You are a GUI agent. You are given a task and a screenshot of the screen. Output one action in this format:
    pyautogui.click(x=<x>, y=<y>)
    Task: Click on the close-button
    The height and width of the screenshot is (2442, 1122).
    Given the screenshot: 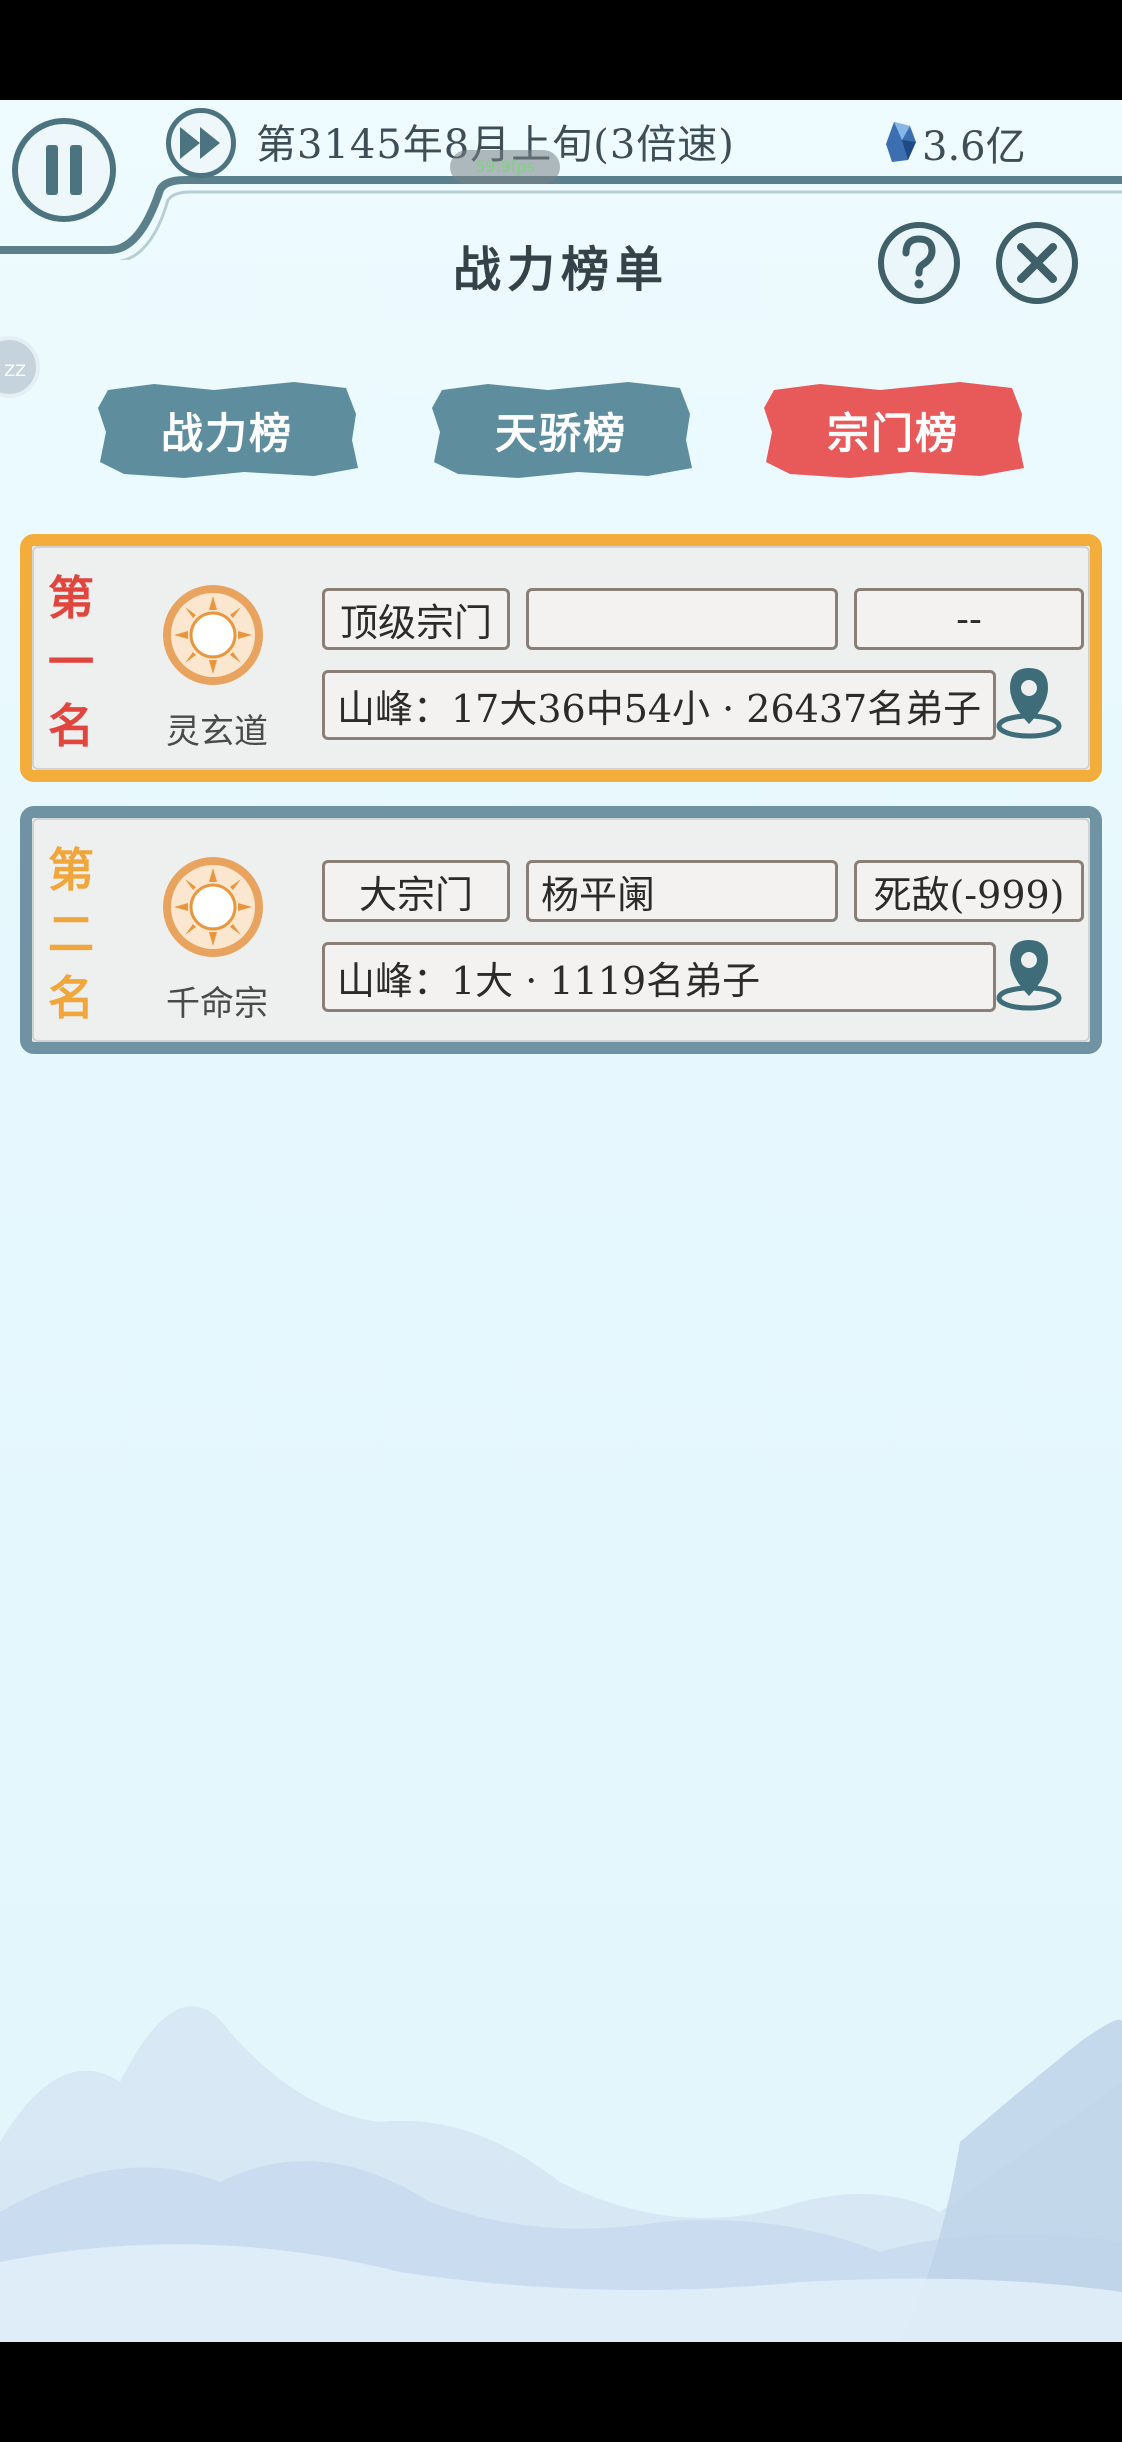 What is the action you would take?
    pyautogui.click(x=1037, y=263)
    